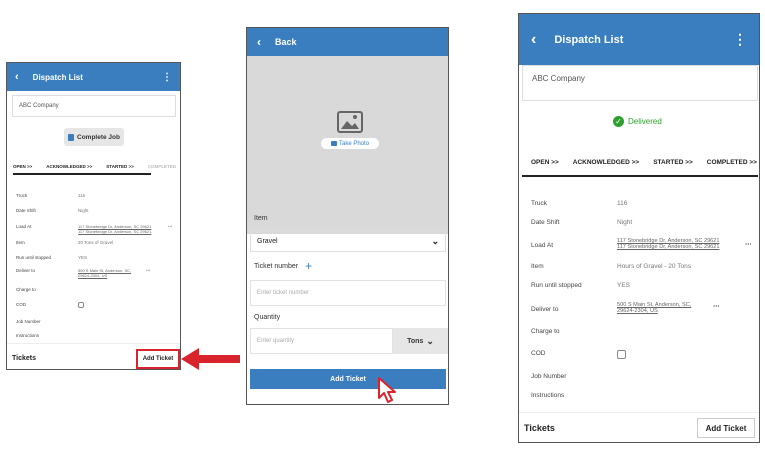 This screenshot has height=458, width=765. I want to click on complete-job-label: Complete Job, so click(98, 137).